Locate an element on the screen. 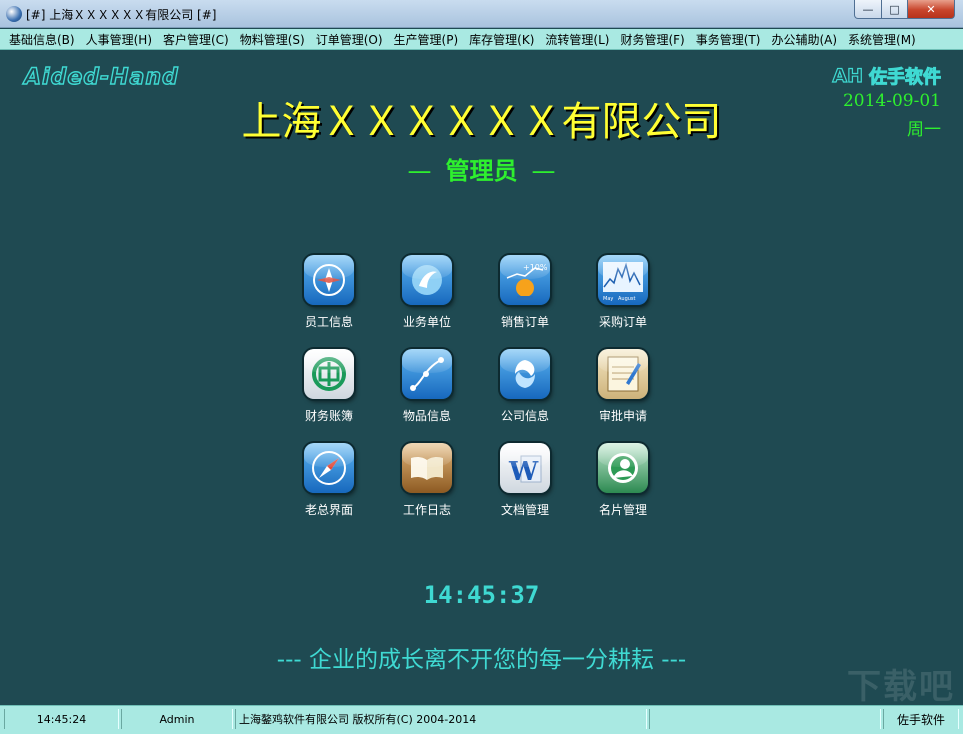 This screenshot has height=734, width=963. brand-name: 佐手软件 is located at coordinates (905, 78).